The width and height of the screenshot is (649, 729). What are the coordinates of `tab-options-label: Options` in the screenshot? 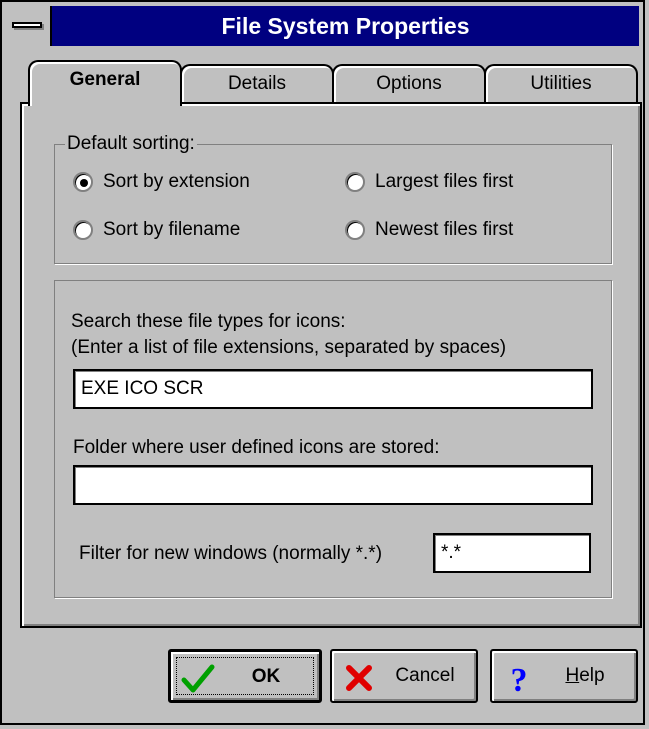 It's located at (409, 83).